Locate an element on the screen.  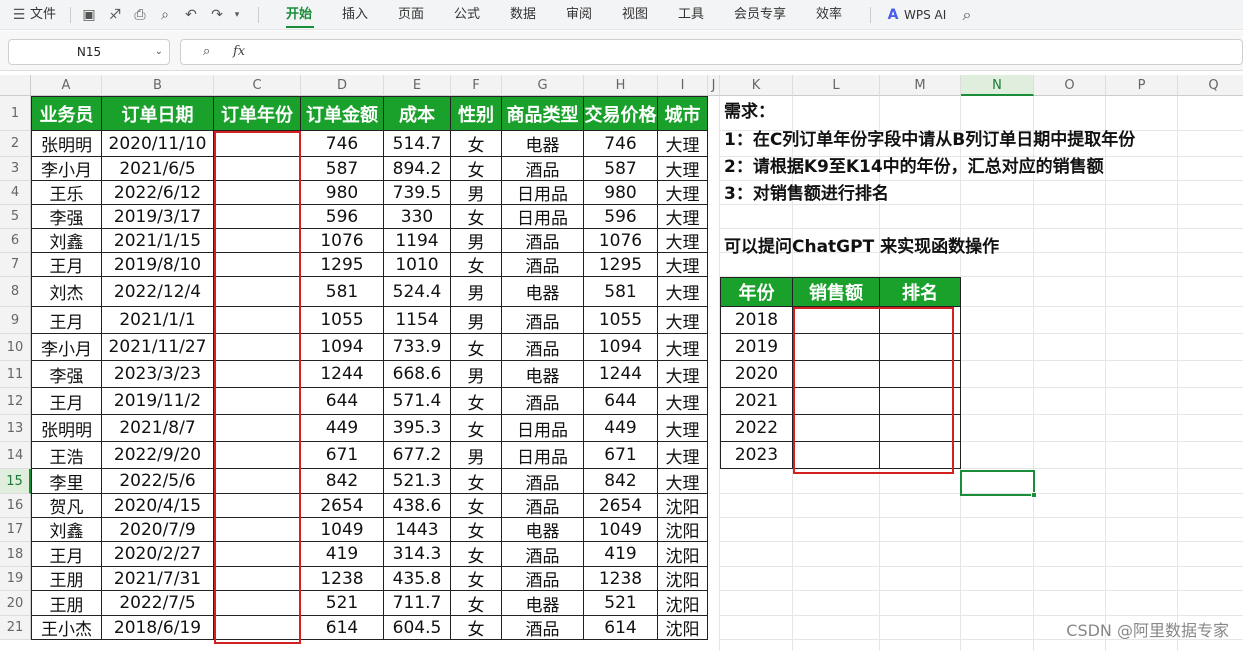
summary-year-cell: 2021 is located at coordinates (756, 401).